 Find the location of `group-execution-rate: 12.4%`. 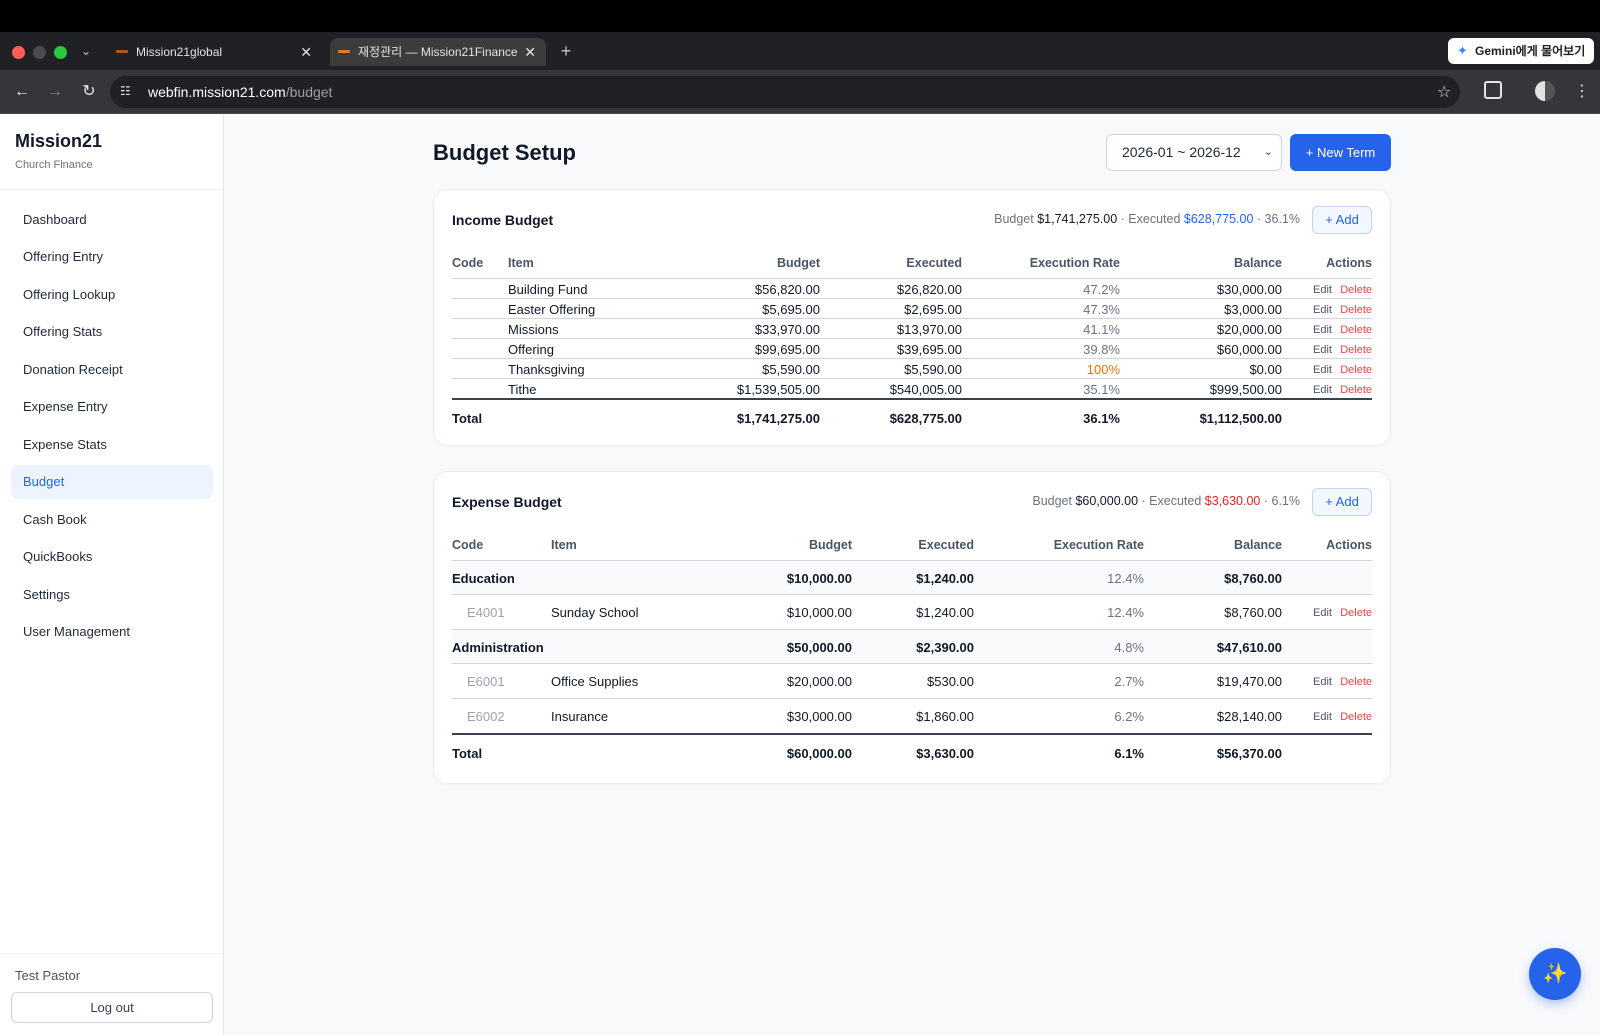

group-execution-rate: 12.4% is located at coordinates (1125, 578).